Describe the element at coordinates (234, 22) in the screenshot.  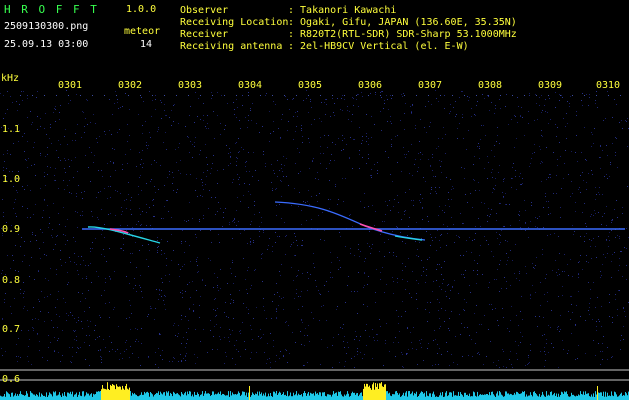
I see `location-label: Receiving Location` at that location.